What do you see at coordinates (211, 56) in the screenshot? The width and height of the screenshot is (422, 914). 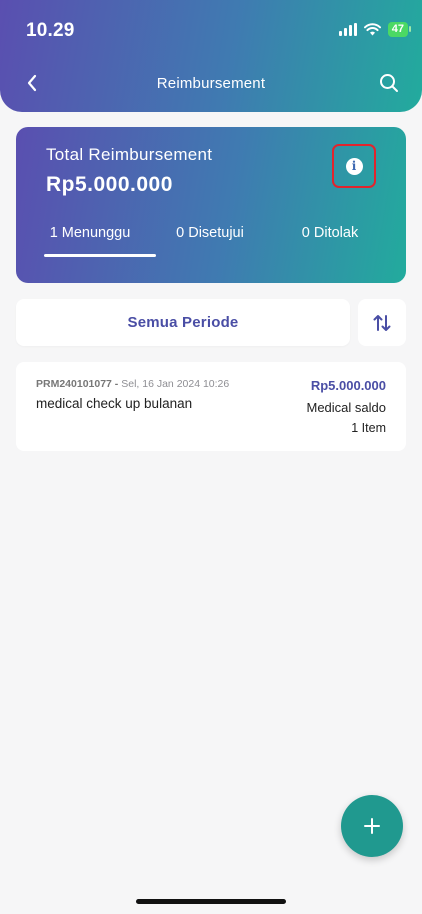 I see `app-header: 10.29 47 Reimbursement` at bounding box center [211, 56].